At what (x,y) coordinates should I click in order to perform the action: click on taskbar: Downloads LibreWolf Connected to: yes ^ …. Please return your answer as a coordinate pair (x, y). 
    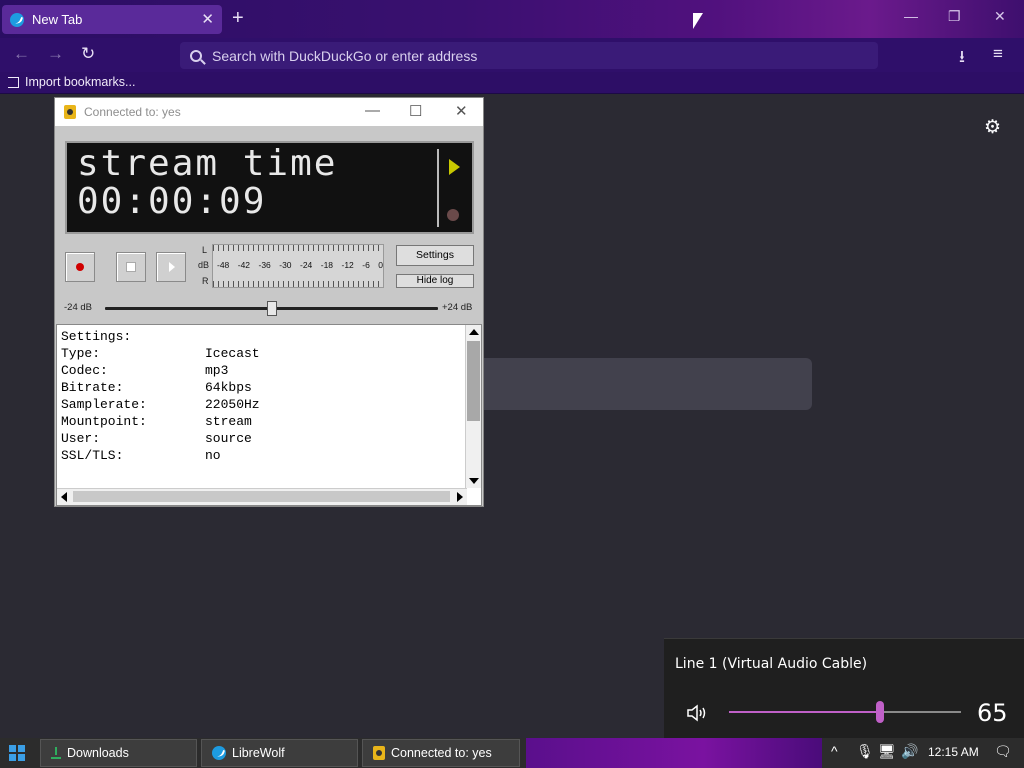
    Looking at the image, I should click on (512, 753).